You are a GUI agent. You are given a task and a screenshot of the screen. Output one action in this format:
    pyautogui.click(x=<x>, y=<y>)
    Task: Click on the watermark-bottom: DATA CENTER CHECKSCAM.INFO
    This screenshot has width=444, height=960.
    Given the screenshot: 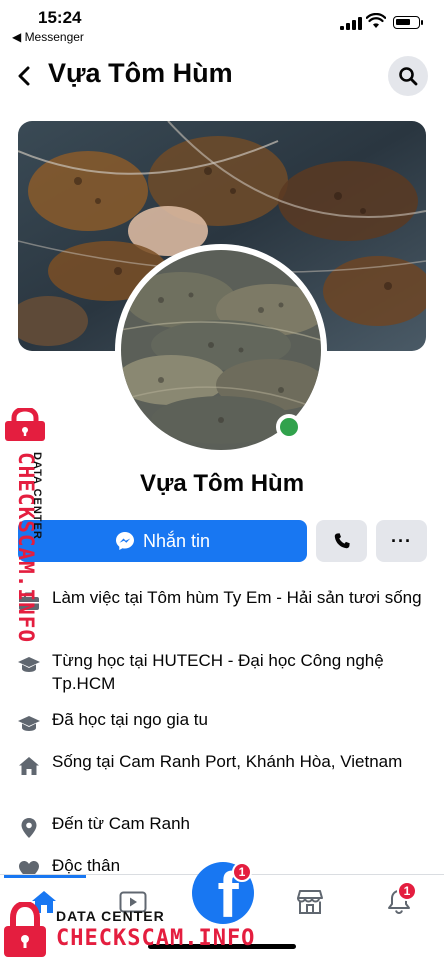 What is the action you would take?
    pyautogui.click(x=142, y=931)
    